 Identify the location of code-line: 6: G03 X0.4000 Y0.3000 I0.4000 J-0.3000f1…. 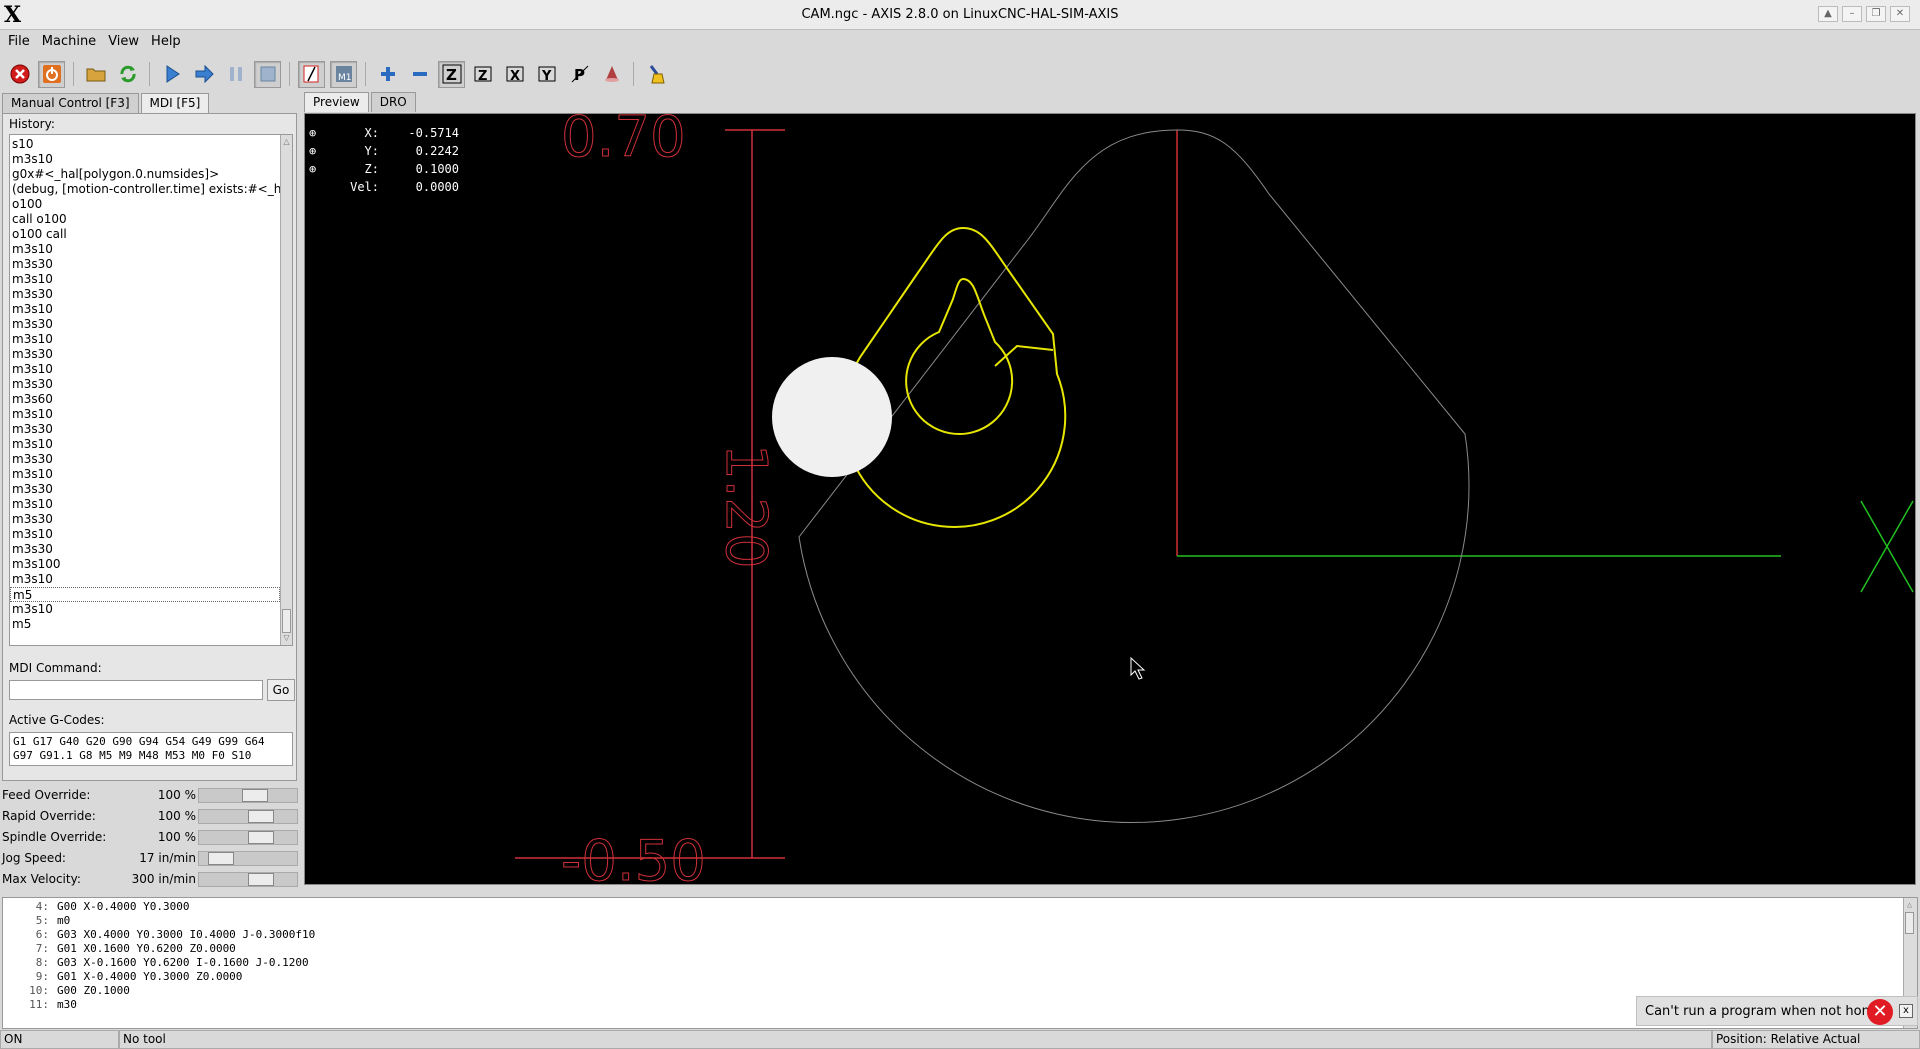
(960, 935).